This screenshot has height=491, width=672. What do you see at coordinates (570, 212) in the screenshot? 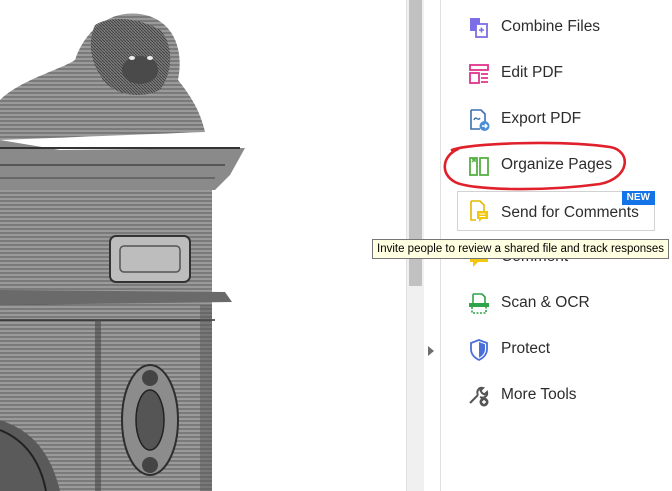
I see `tool-label: Send for Comments` at bounding box center [570, 212].